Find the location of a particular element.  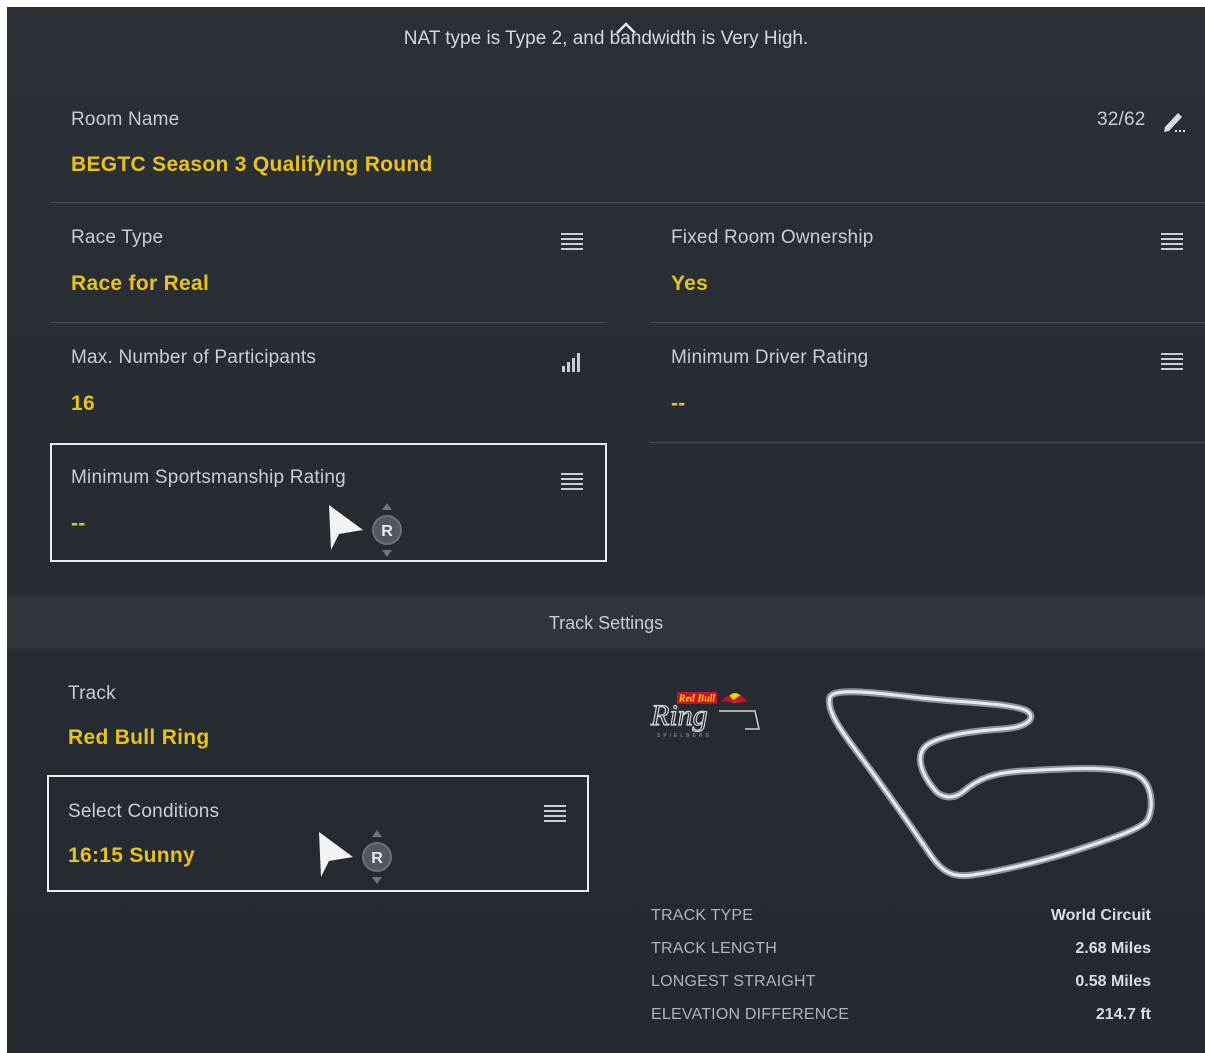

race-type-setting: Race Type Race for Real is located at coordinates (328, 262).